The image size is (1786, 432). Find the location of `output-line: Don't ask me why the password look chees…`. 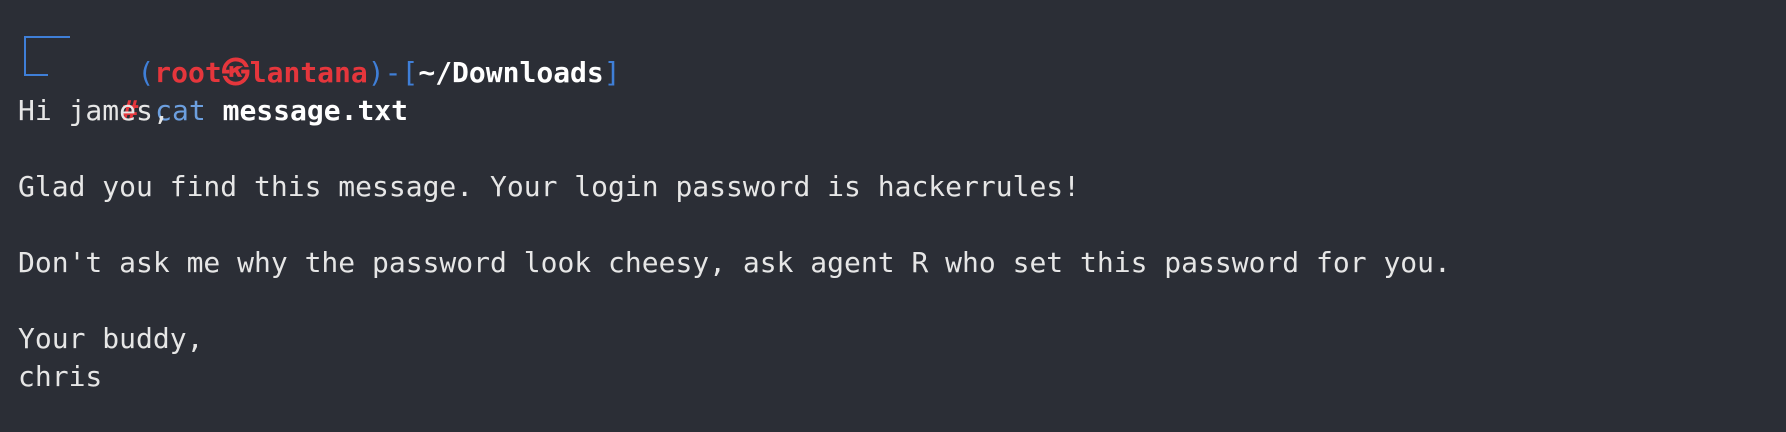

output-line: Don't ask me why the password look chees… is located at coordinates (734, 262).